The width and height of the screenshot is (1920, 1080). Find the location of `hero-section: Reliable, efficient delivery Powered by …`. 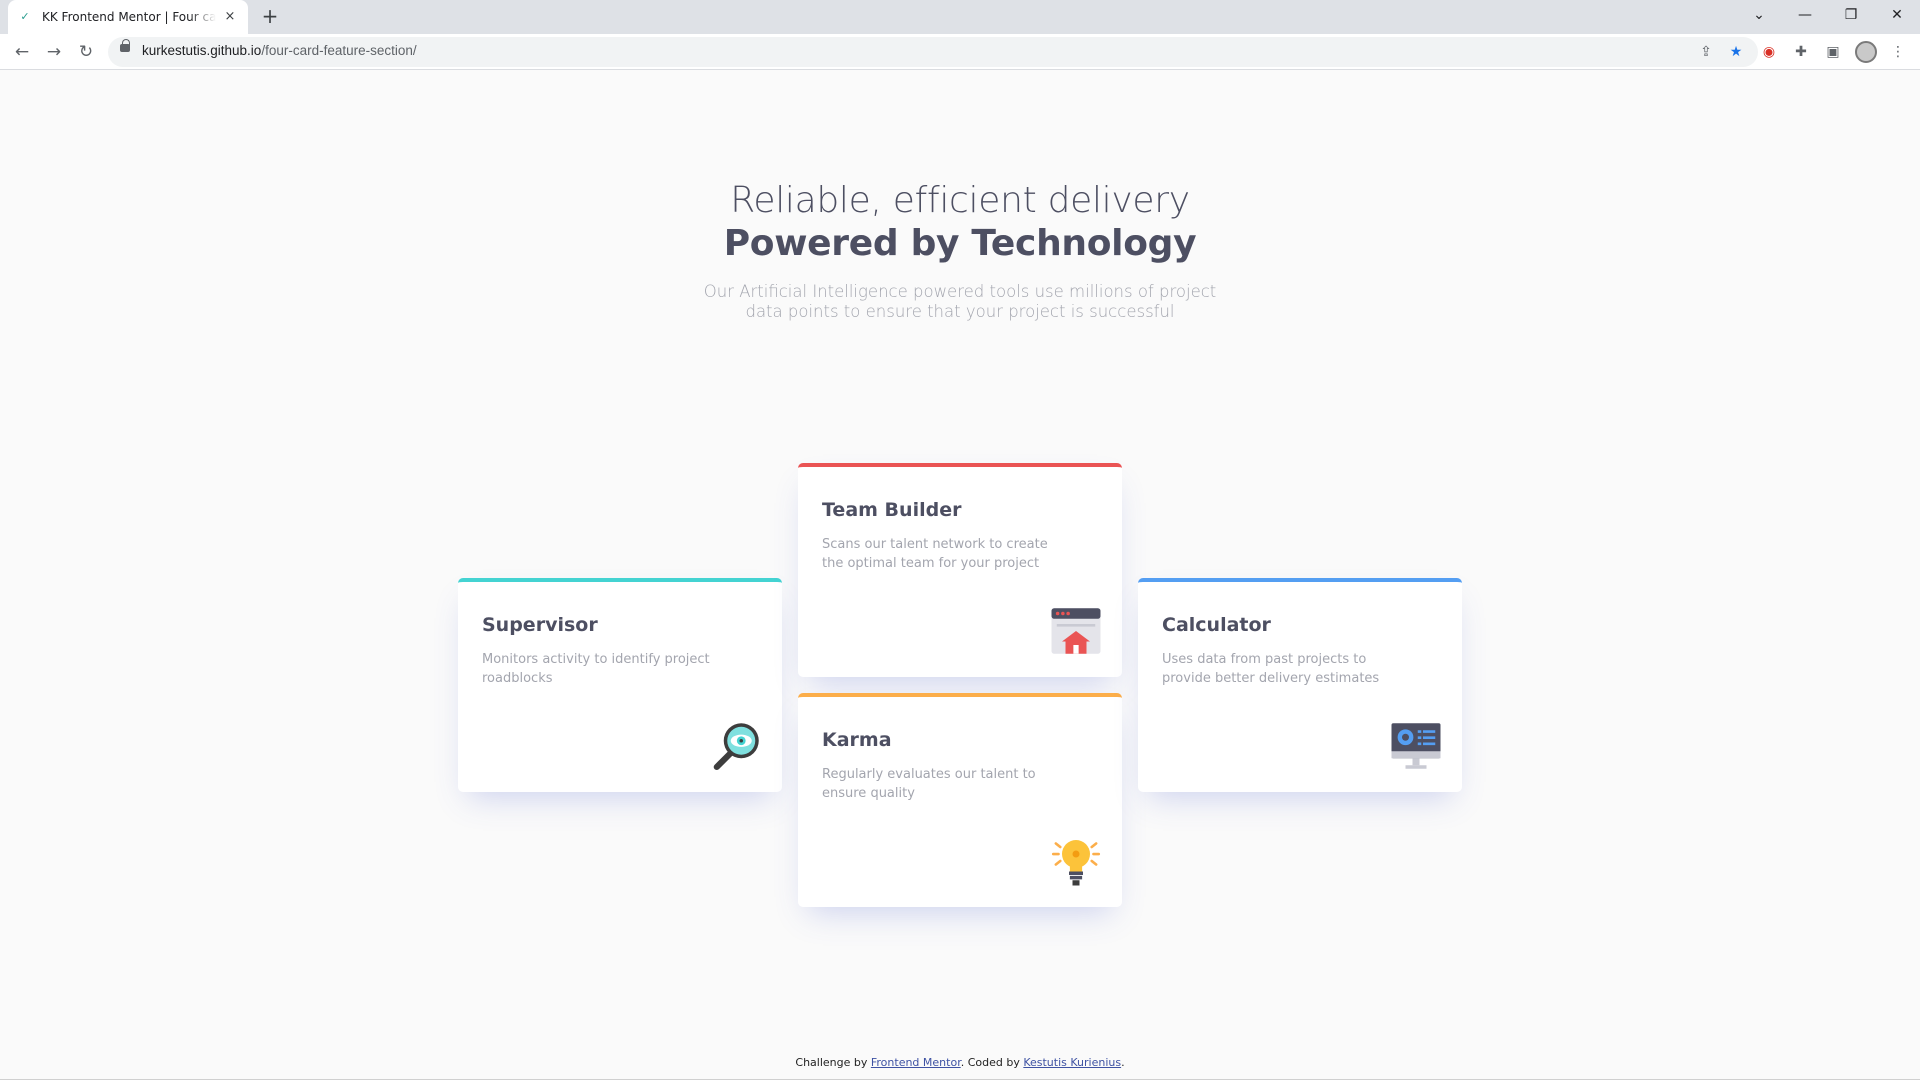

hero-section: Reliable, efficient delivery Powered by … is located at coordinates (960, 251).